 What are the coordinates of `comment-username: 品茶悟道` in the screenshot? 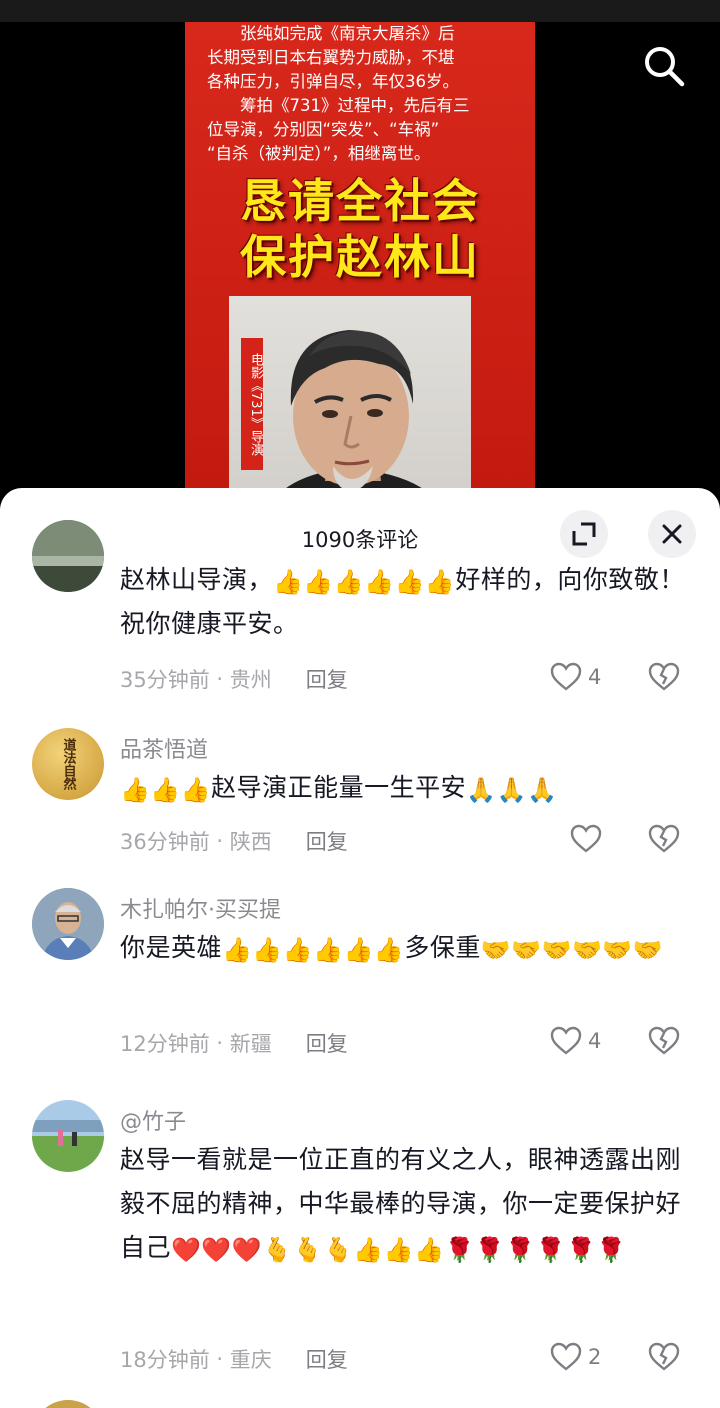 It's located at (164, 748).